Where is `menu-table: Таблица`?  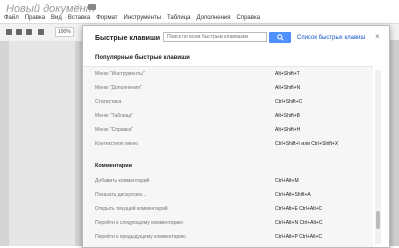
menu-table: Таблица is located at coordinates (179, 18).